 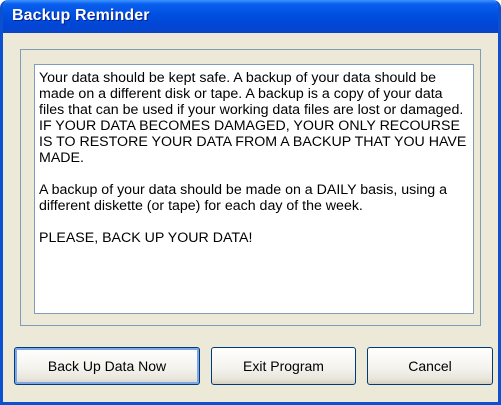 What do you see at coordinates (107, 366) in the screenshot?
I see `back-up-data-now-button: Back Up Data Now` at bounding box center [107, 366].